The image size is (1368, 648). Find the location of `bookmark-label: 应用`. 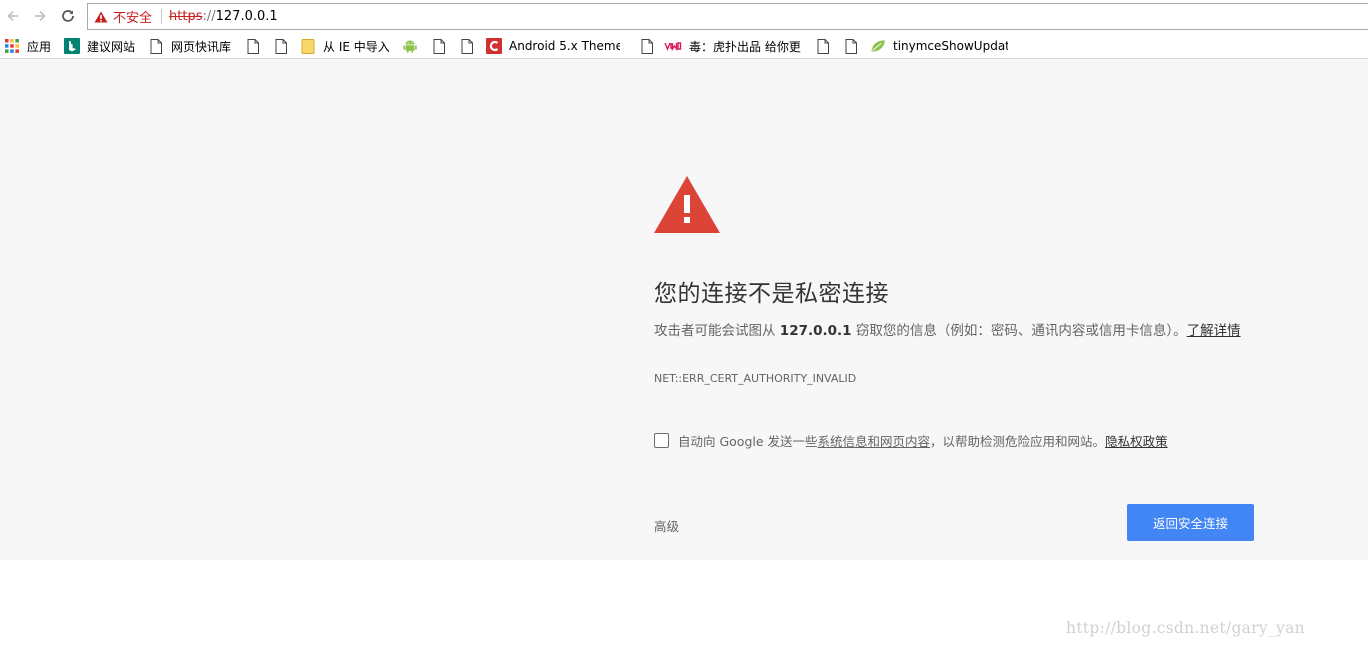

bookmark-label: 应用 is located at coordinates (39, 46).